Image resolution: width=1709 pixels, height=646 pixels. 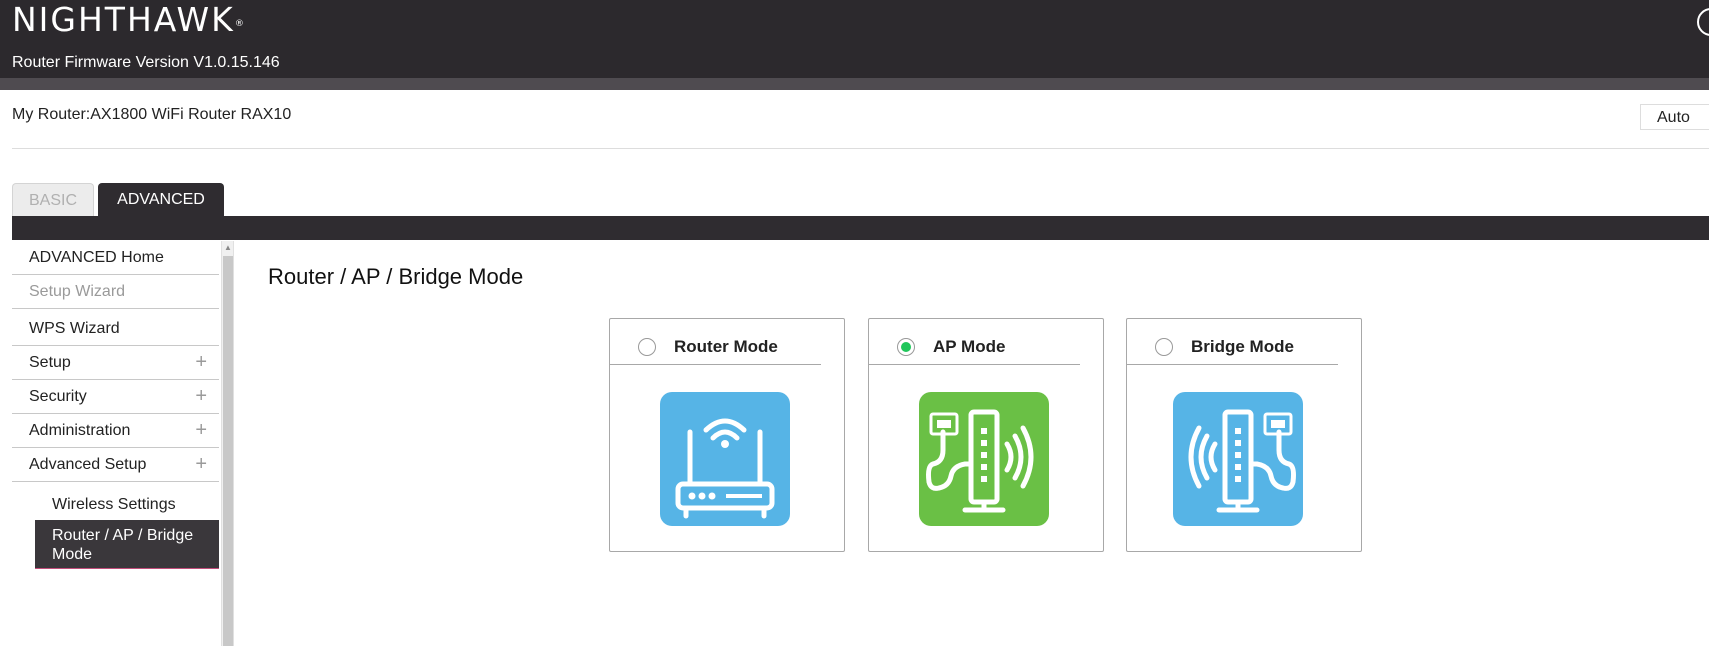 I want to click on router-mode-radio, so click(x=647, y=347).